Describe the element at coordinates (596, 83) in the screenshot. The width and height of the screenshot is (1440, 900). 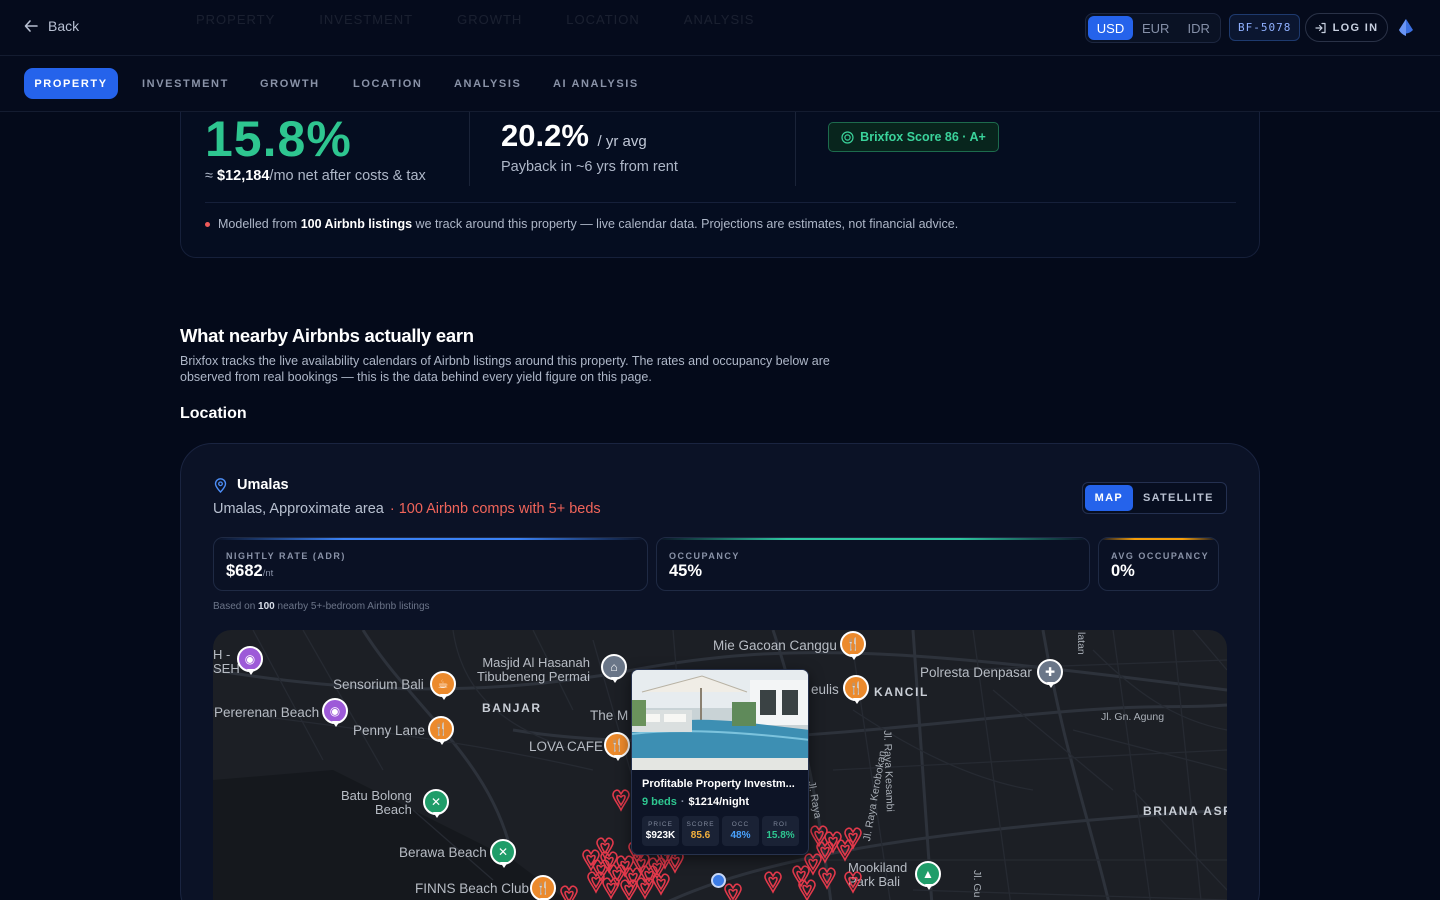
I see `tab-ai-analysis: AI ANALYSIS` at that location.